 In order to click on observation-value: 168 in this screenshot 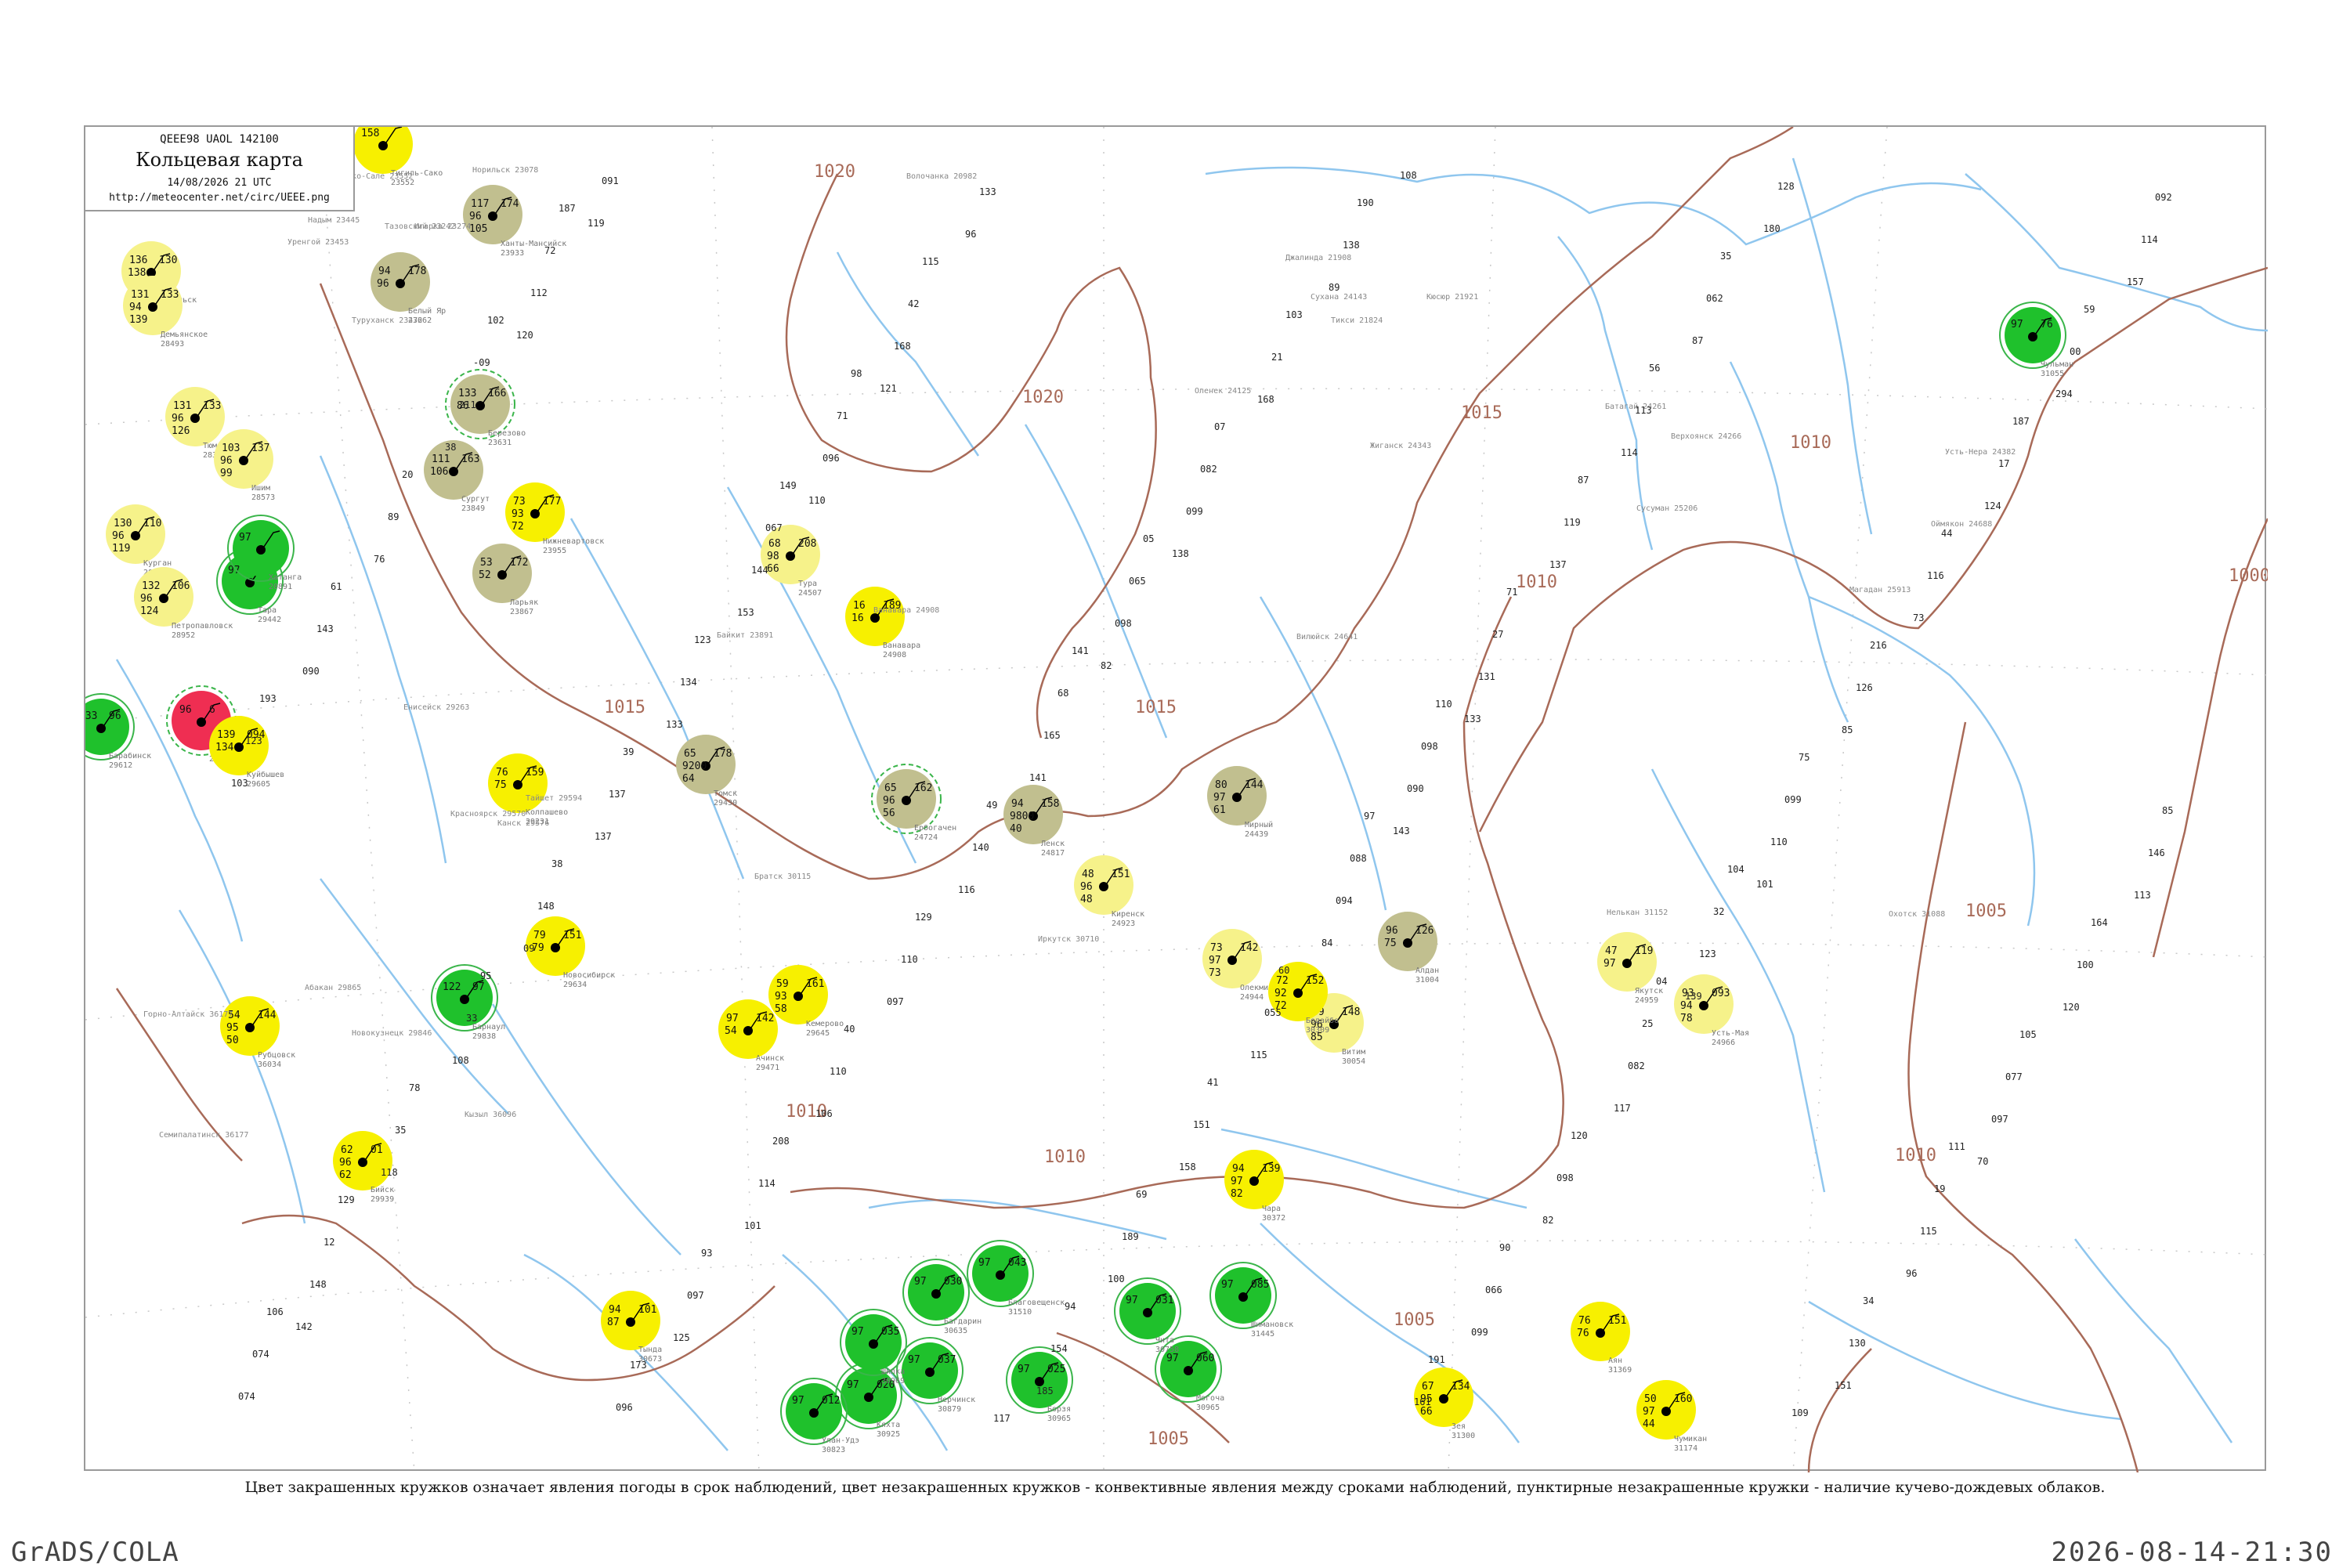, I will do `click(903, 346)`.